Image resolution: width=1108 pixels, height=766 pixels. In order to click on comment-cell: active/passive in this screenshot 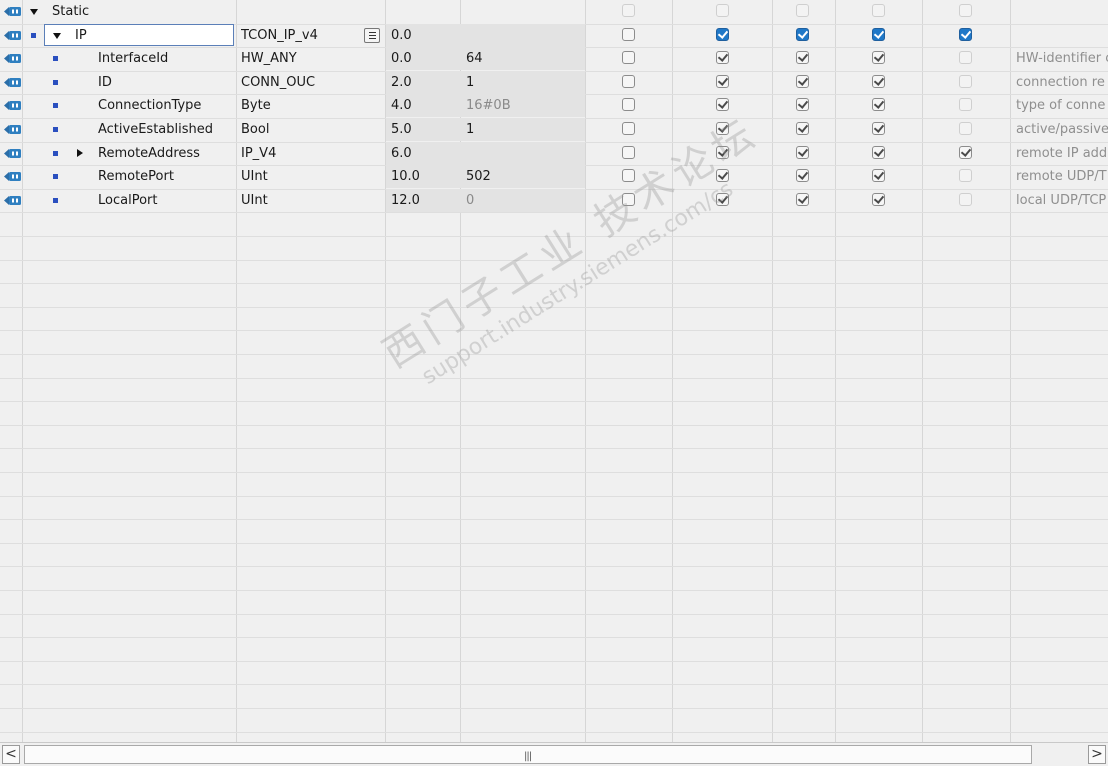, I will do `click(1062, 129)`.